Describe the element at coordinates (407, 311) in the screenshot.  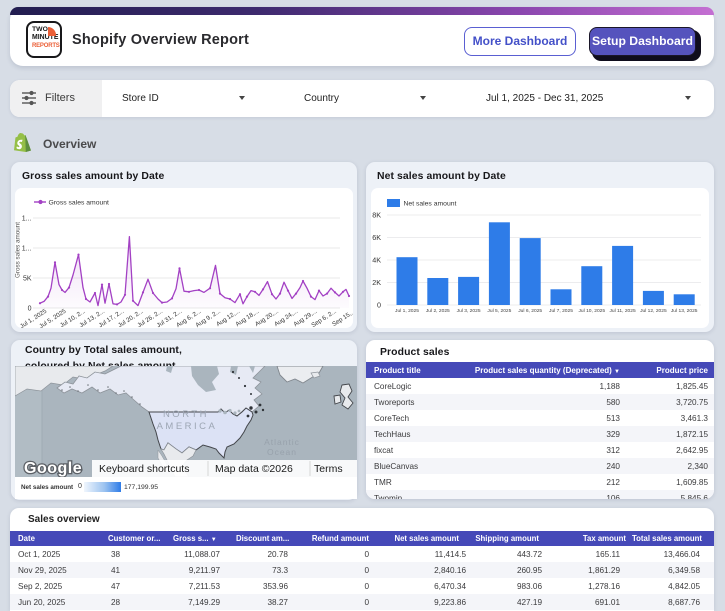
I see `svg-text: Jul 1, 2025` at that location.